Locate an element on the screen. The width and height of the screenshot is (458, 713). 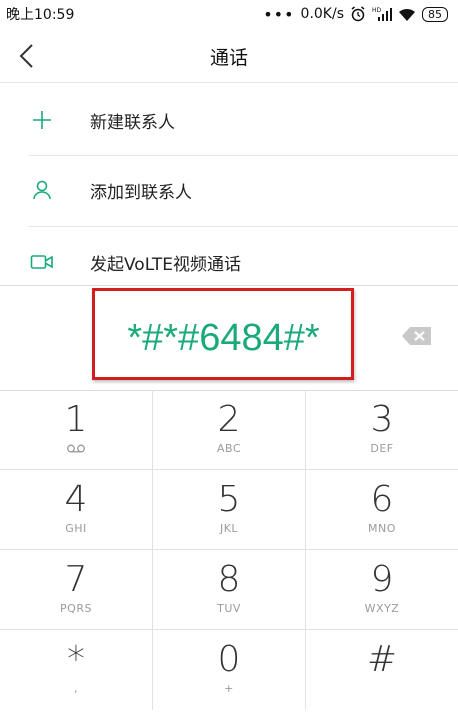
add-to-contact-label: 添加到联系人 is located at coordinates (141, 192).